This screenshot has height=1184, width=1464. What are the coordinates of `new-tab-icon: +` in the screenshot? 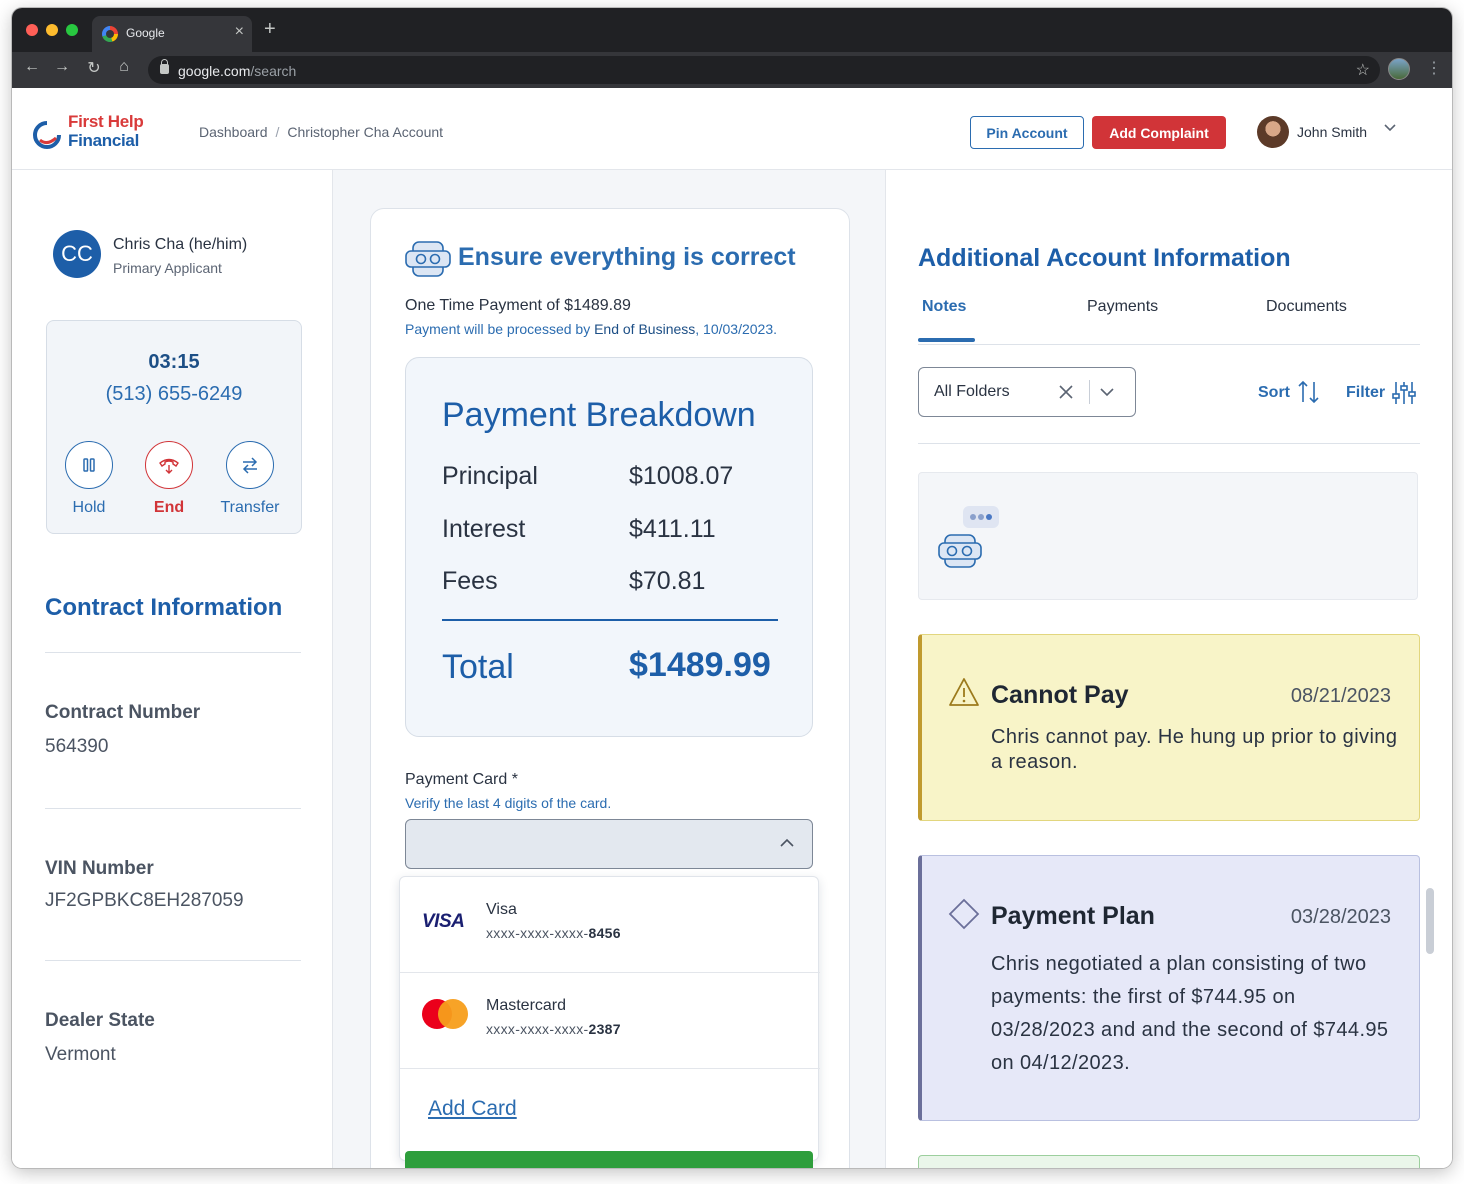 It's located at (270, 29).